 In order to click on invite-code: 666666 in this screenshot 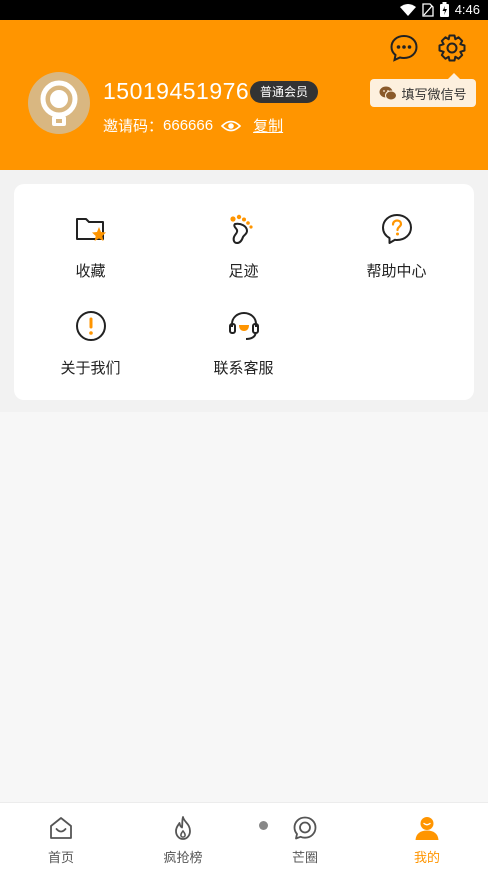, I will do `click(188, 125)`.